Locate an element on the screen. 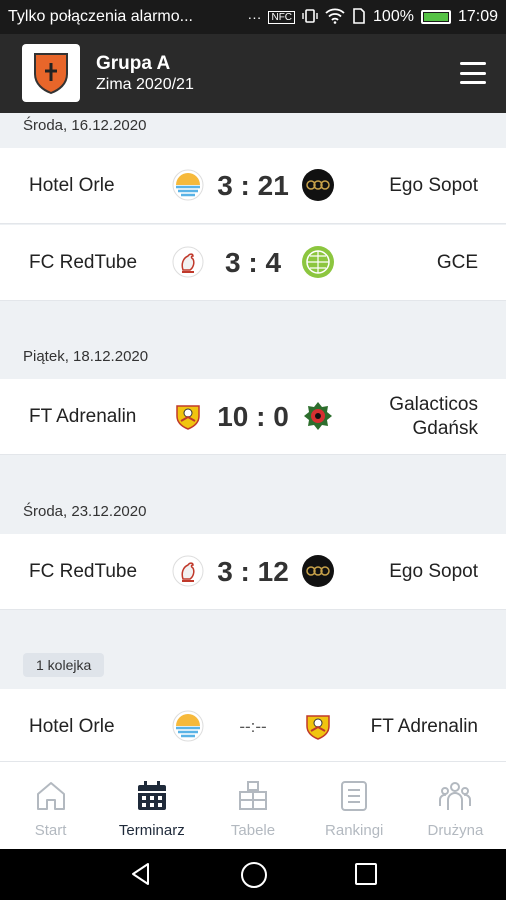 Image resolution: width=506 pixels, height=900 pixels. page-subtitle: Zima 2020/21 is located at coordinates (145, 84).